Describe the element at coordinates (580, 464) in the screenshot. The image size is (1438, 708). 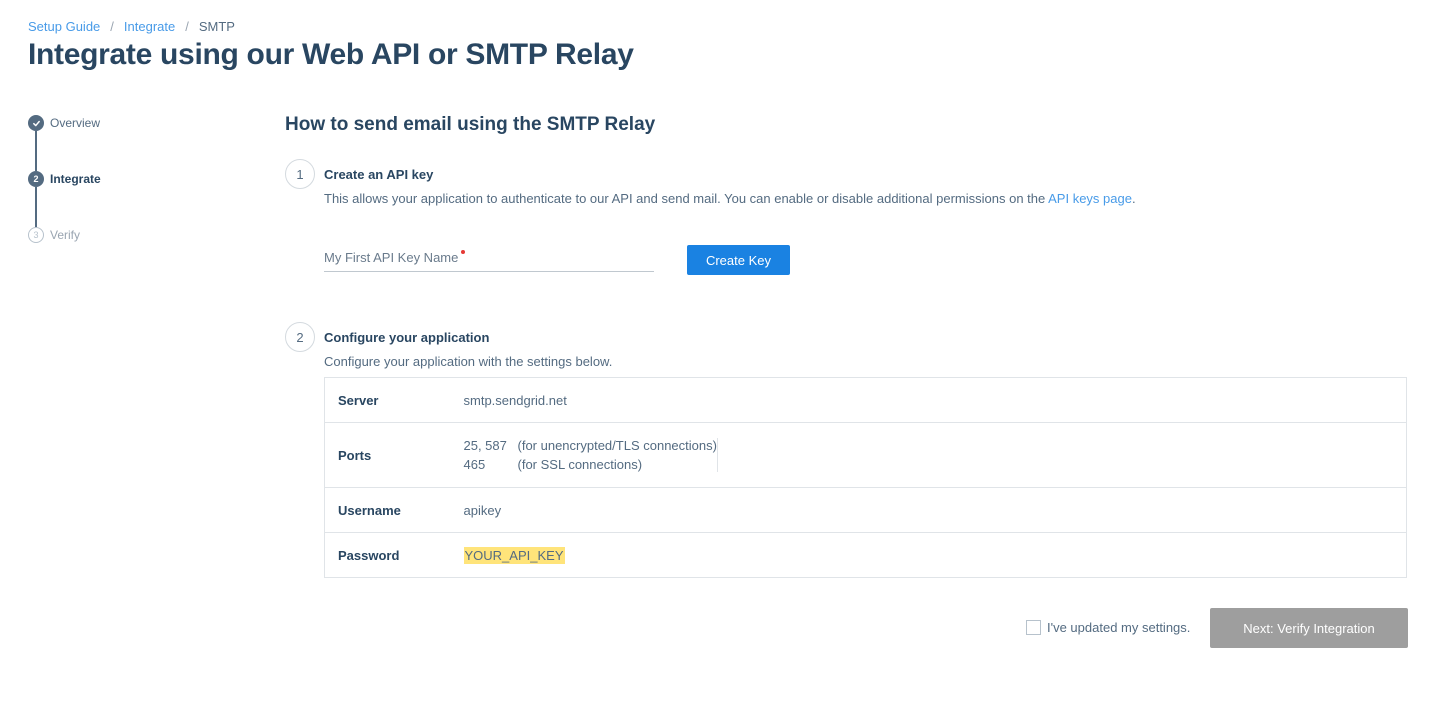
I see `port-note: (for SSL connections)` at that location.